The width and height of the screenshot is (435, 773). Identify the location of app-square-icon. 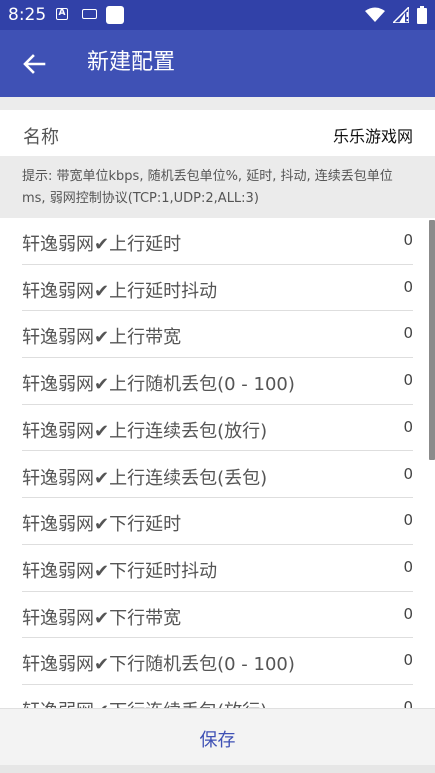
(115, 15).